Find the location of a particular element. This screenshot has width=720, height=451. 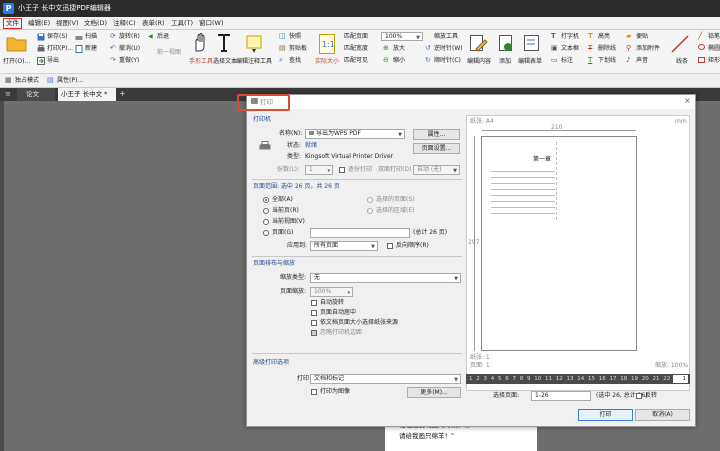

new-tab-icon: + is located at coordinates (122, 93).